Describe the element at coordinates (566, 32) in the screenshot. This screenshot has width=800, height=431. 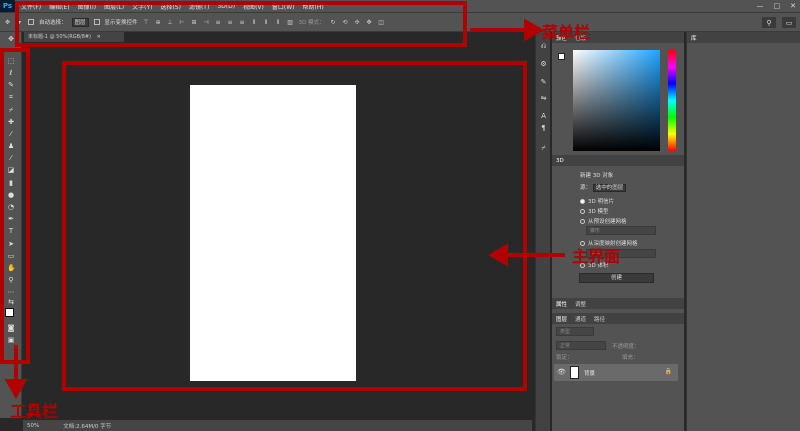
I see `menubar-annotation-label: 菜单栏` at that location.